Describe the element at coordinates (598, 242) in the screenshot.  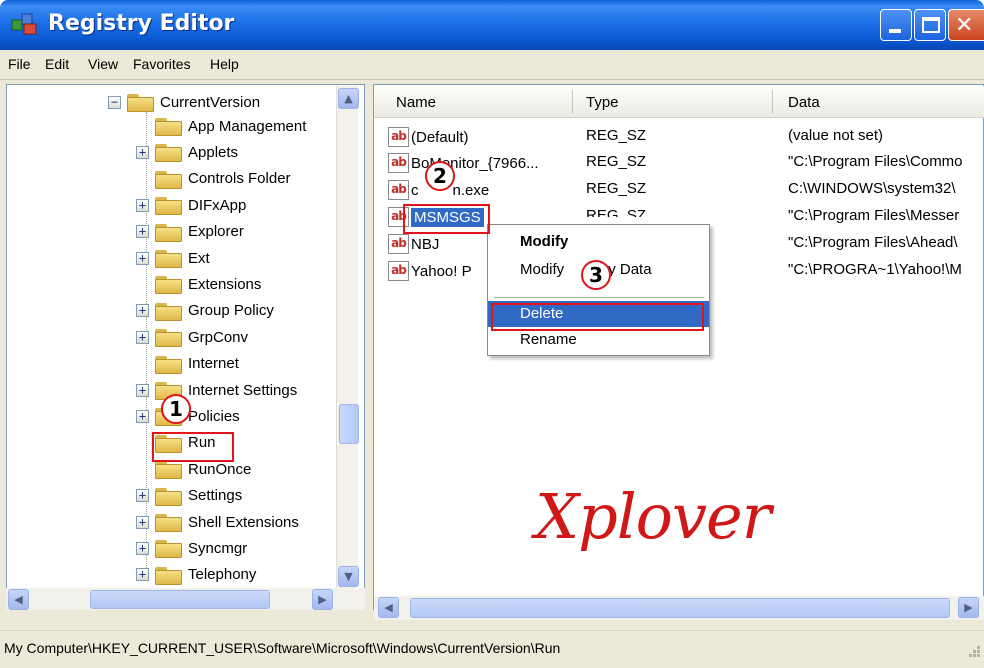
I see `context-menu-modify: Modify` at that location.